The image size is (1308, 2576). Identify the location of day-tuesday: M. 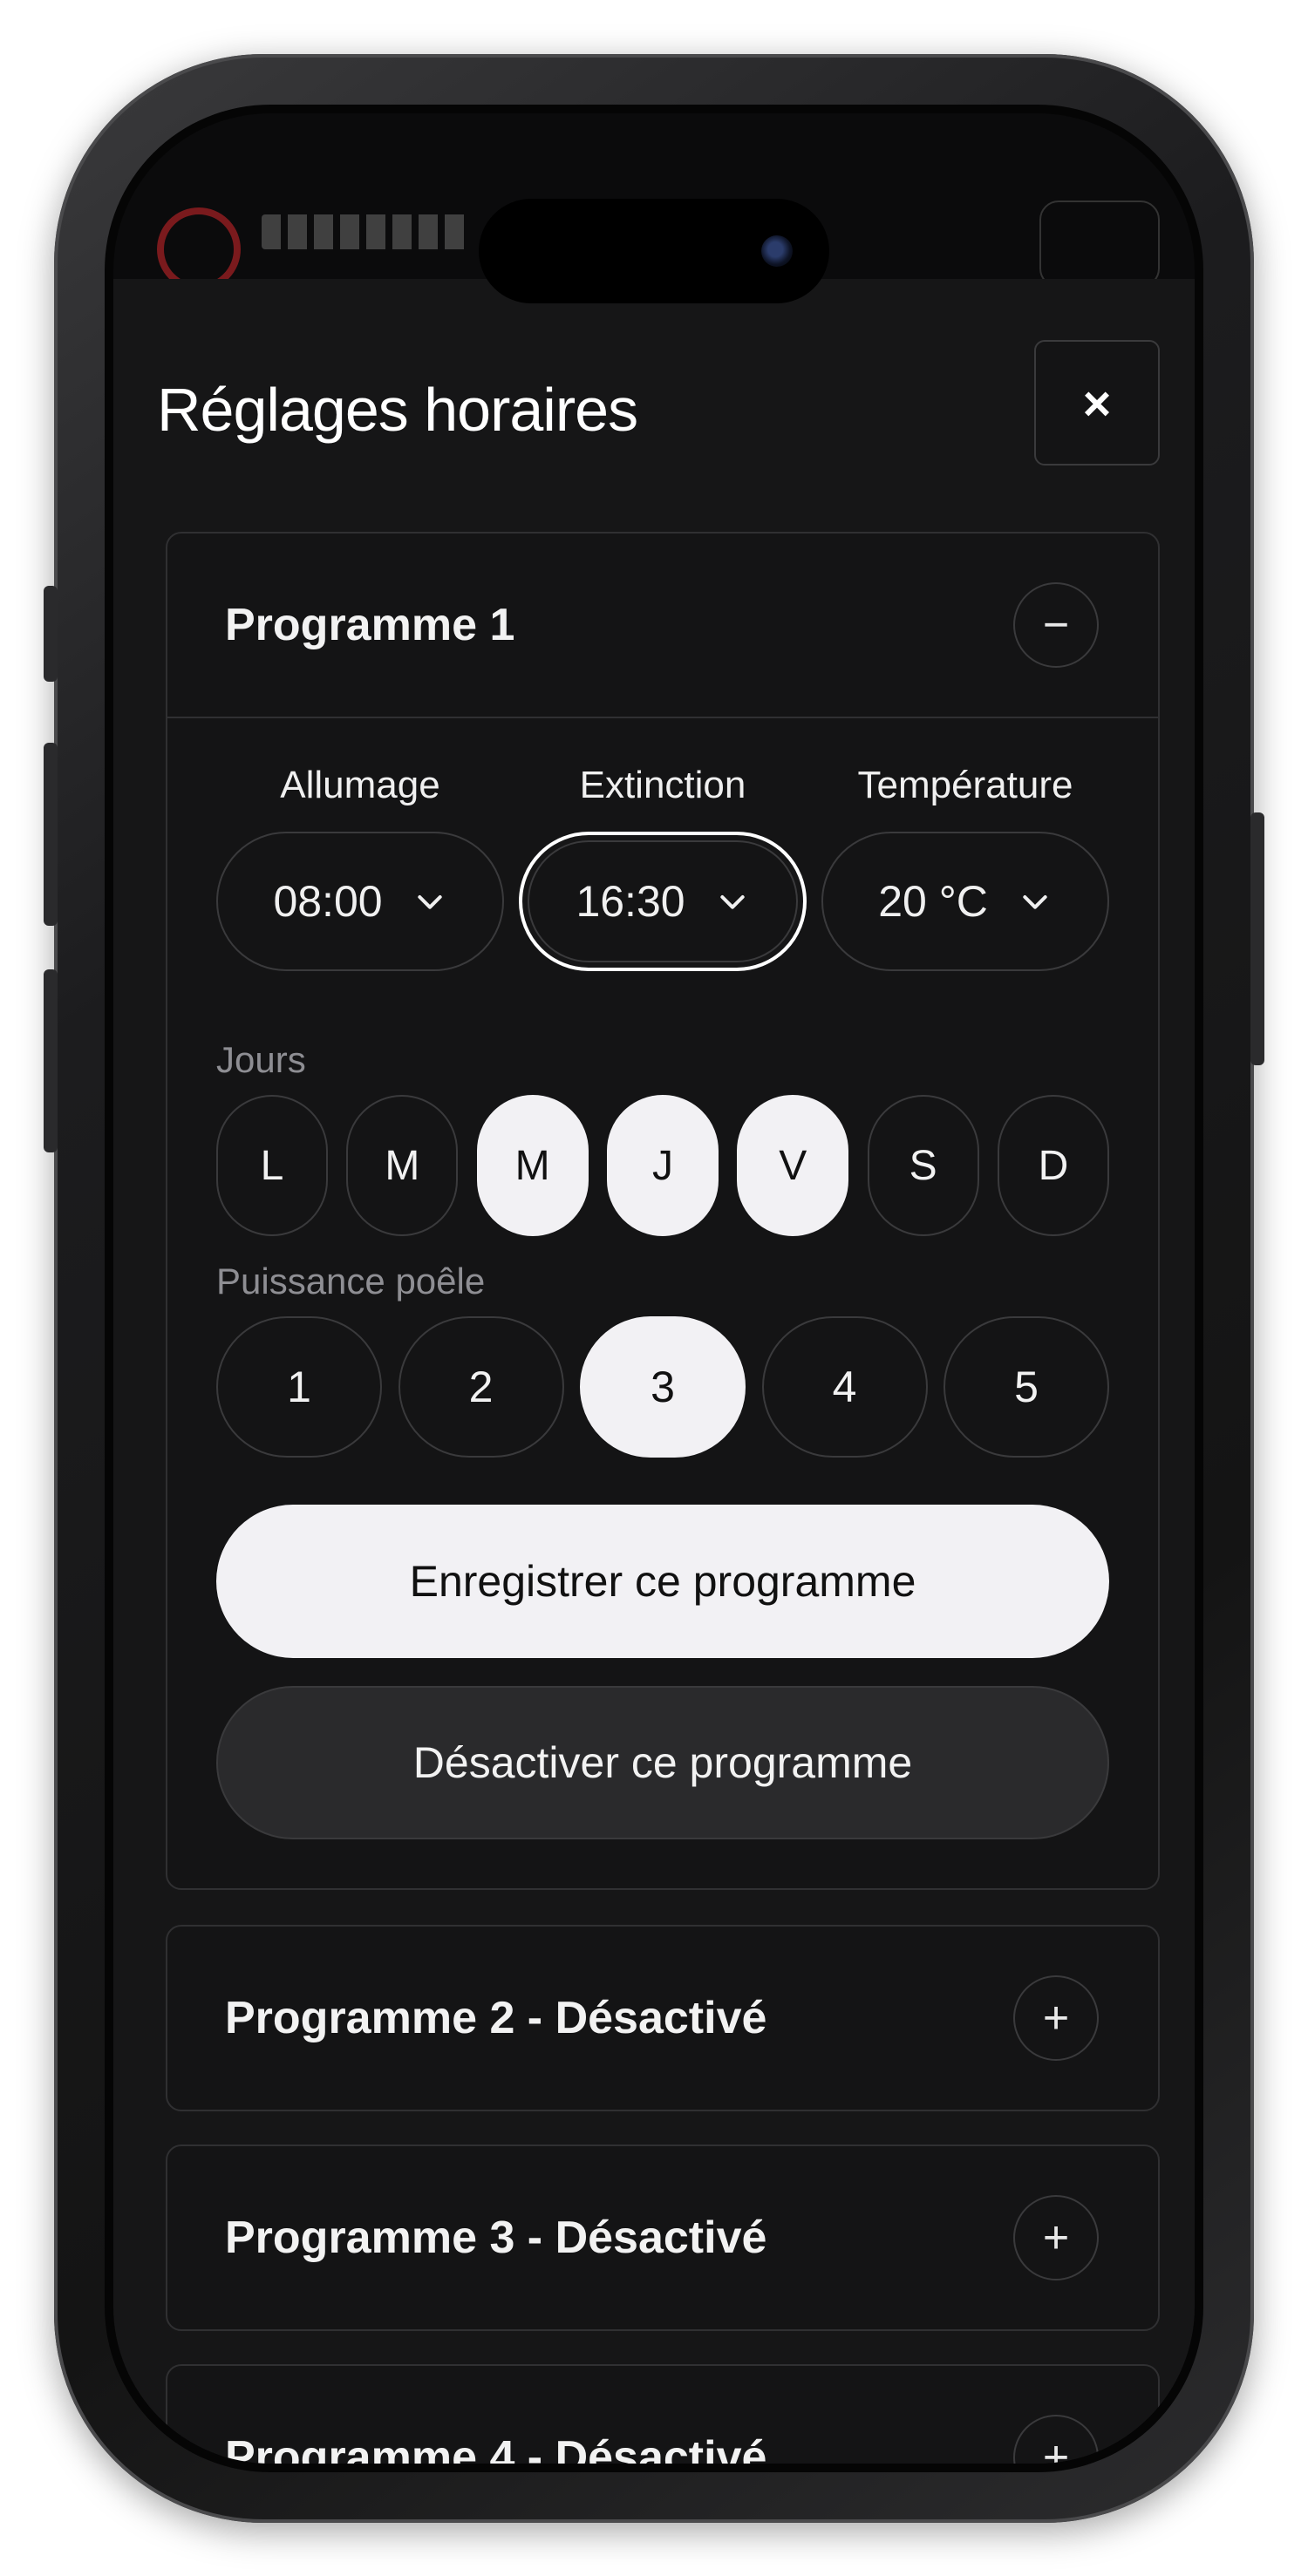
(402, 1165).